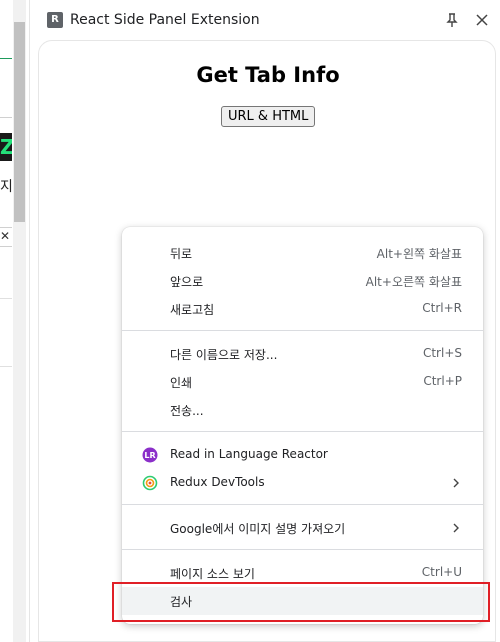  Describe the element at coordinates (268, 116) in the screenshot. I see `url-html-button: URL & HTML` at that location.